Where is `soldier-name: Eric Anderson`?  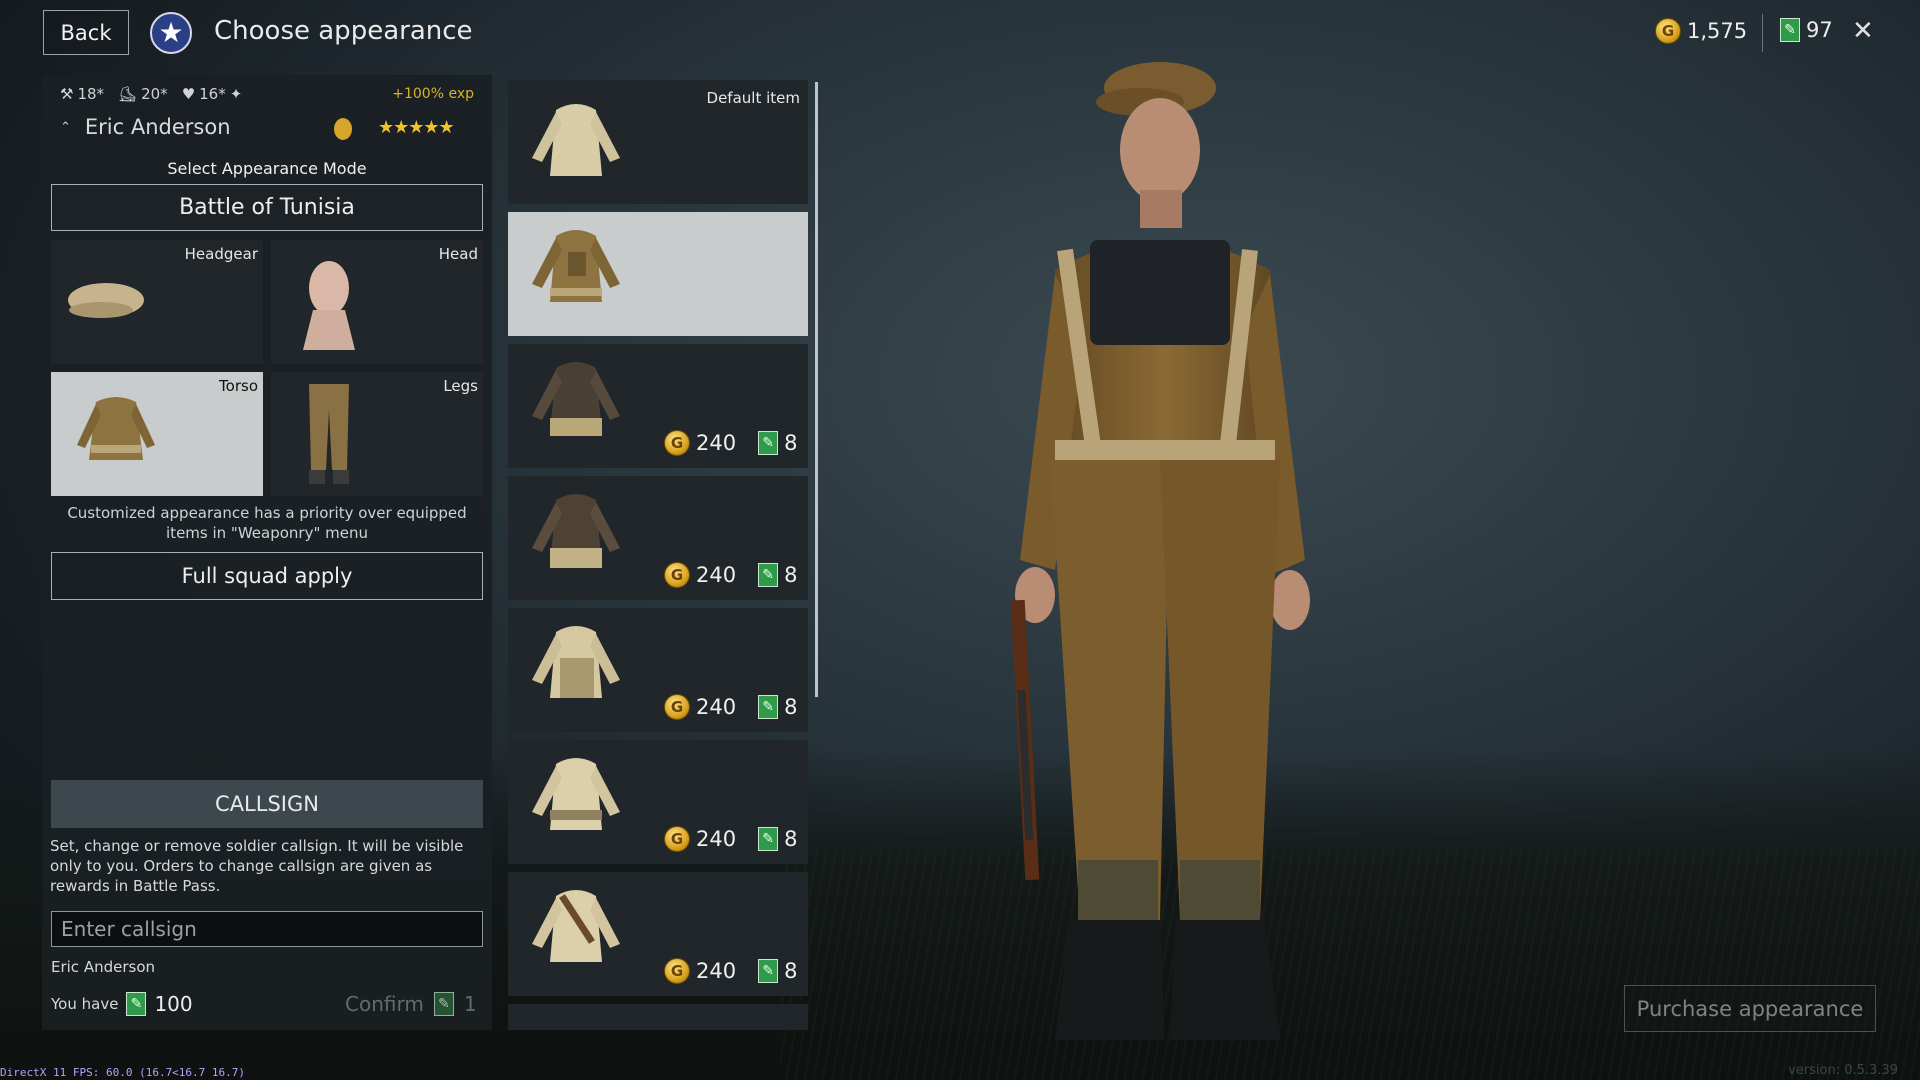
soldier-name: Eric Anderson is located at coordinates (157, 127).